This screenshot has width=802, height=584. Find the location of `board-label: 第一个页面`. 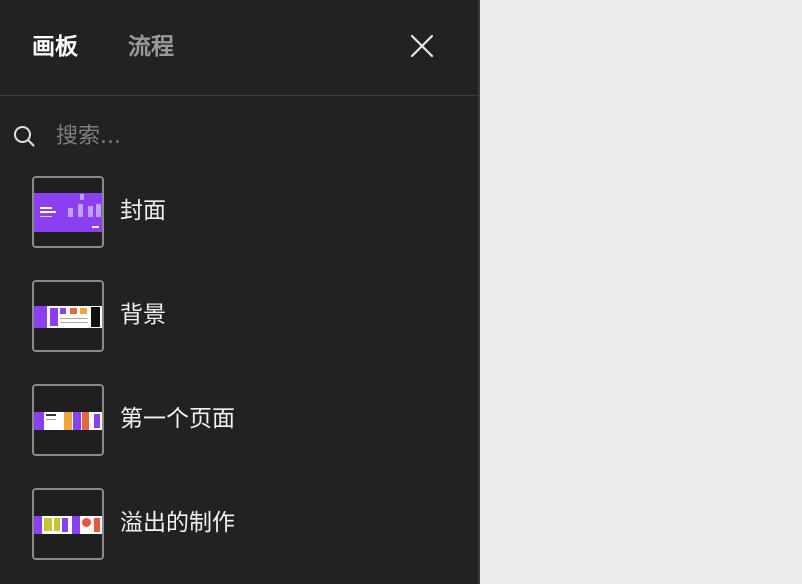

board-label: 第一个页面 is located at coordinates (177, 419).